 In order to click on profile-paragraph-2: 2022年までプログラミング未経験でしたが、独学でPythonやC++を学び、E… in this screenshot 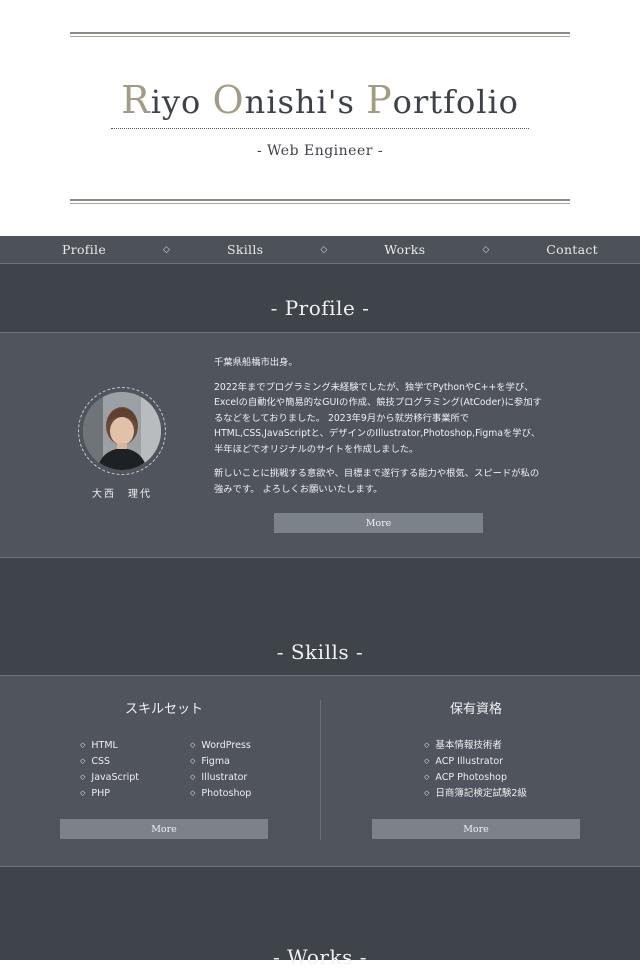, I will do `click(378, 418)`.